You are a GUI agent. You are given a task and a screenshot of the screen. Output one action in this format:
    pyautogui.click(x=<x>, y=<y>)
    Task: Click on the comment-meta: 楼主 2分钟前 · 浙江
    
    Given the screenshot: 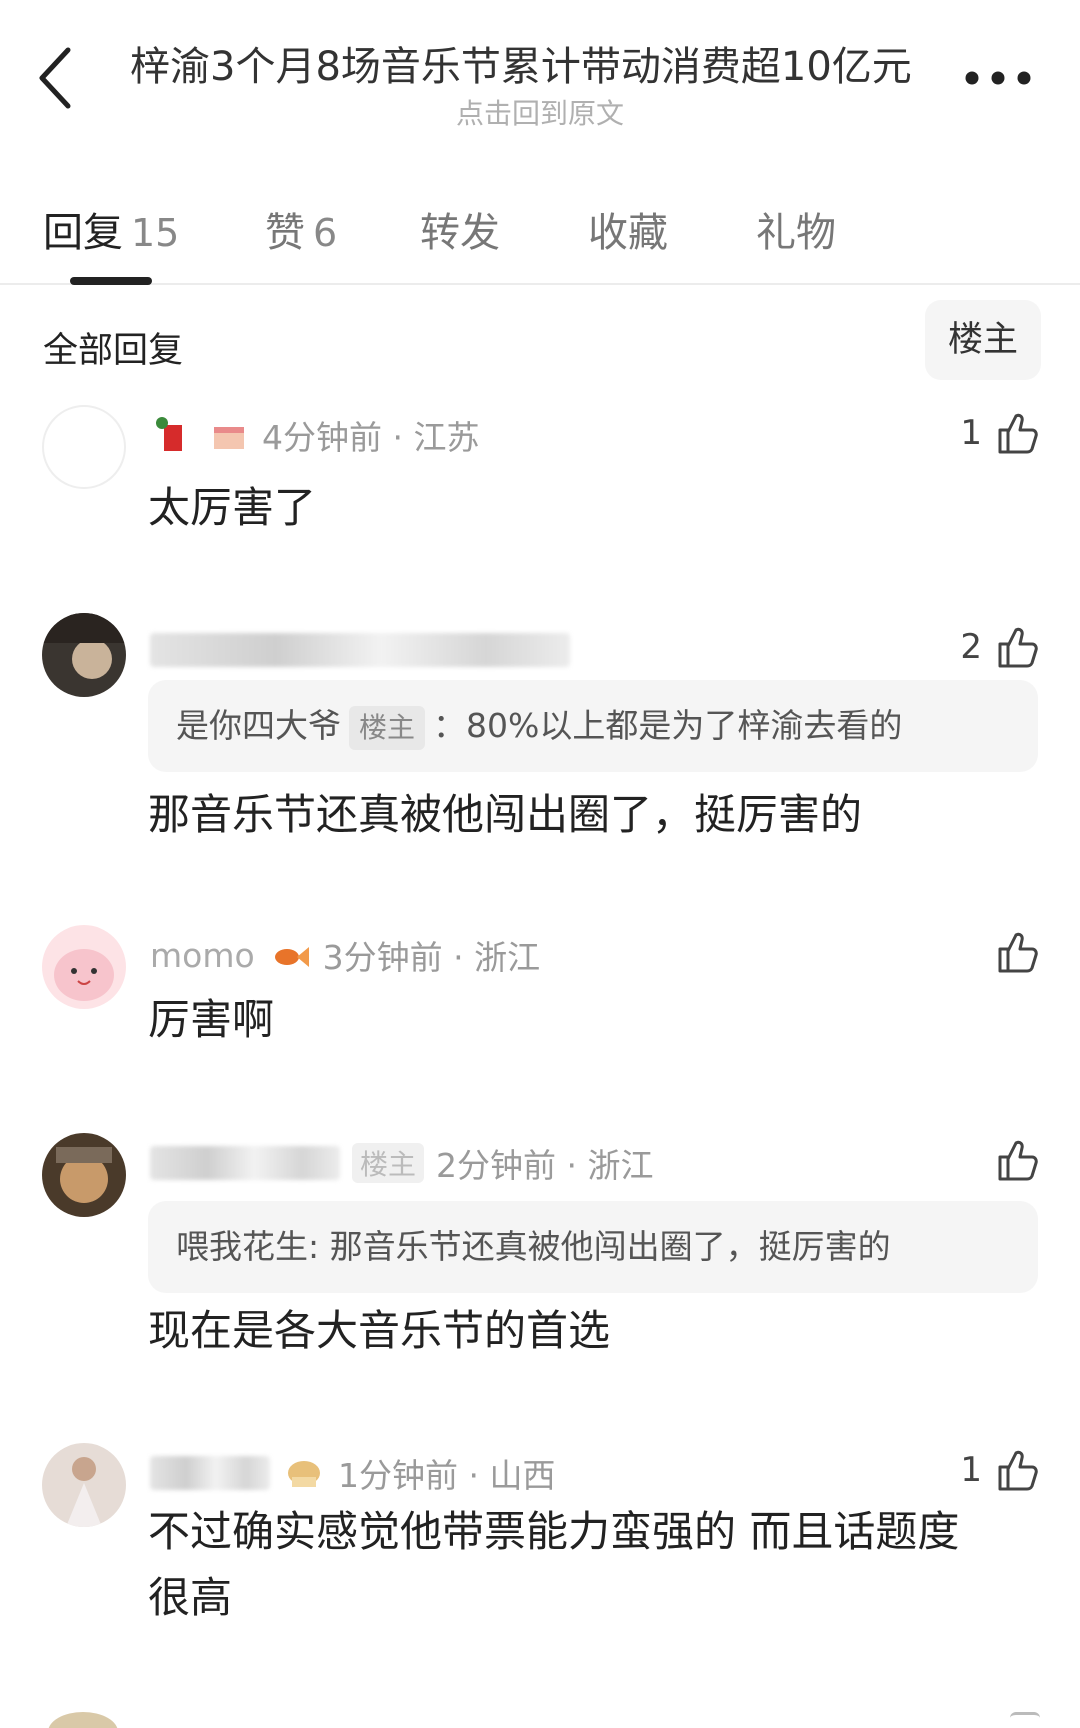 What is the action you would take?
    pyautogui.click(x=401, y=1163)
    